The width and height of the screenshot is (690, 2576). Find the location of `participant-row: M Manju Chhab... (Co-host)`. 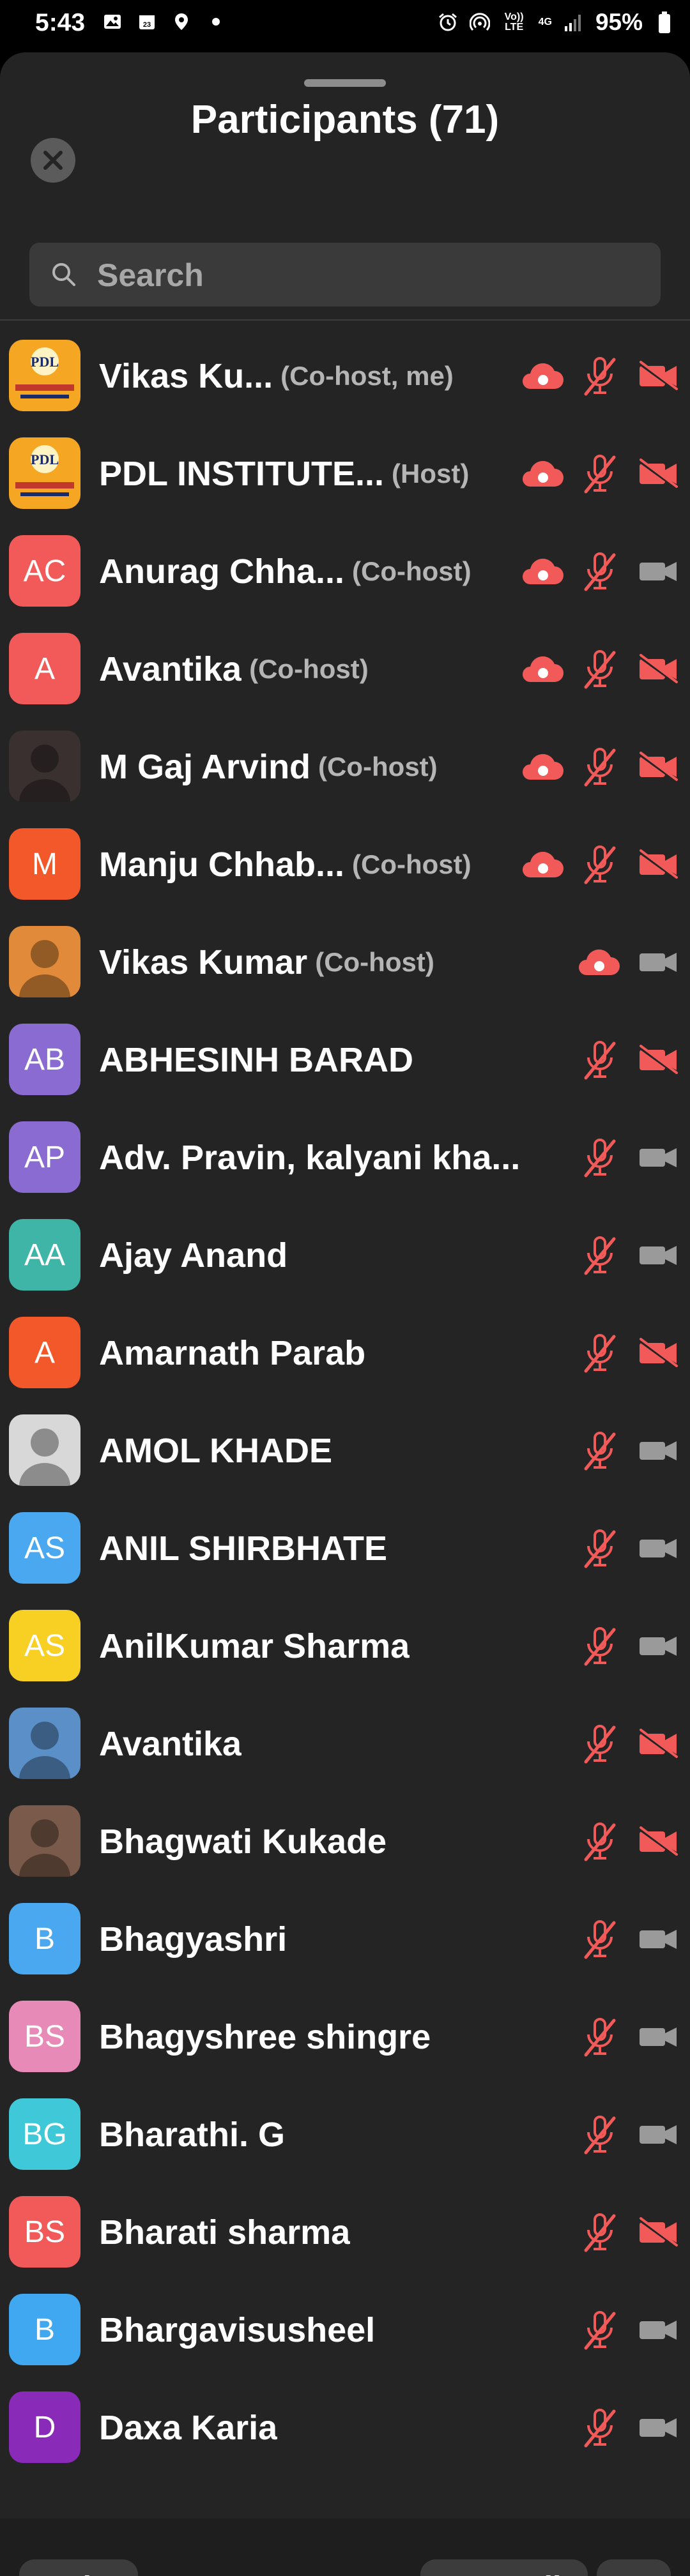

participant-row: M Manju Chhab... (Co-host) is located at coordinates (345, 864).